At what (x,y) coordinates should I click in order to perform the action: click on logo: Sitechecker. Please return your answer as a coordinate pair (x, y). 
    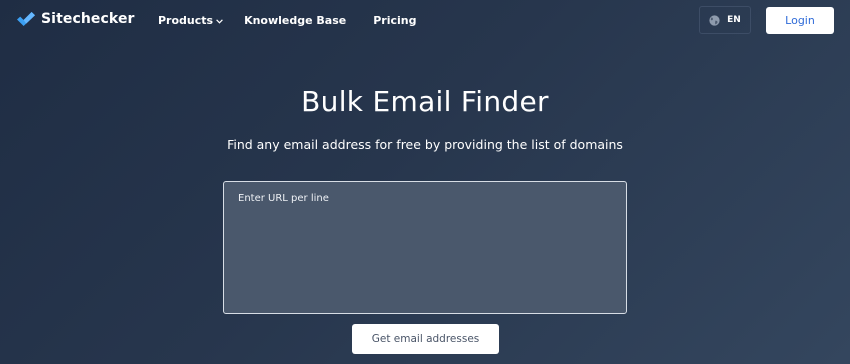
    Looking at the image, I should click on (76, 19).